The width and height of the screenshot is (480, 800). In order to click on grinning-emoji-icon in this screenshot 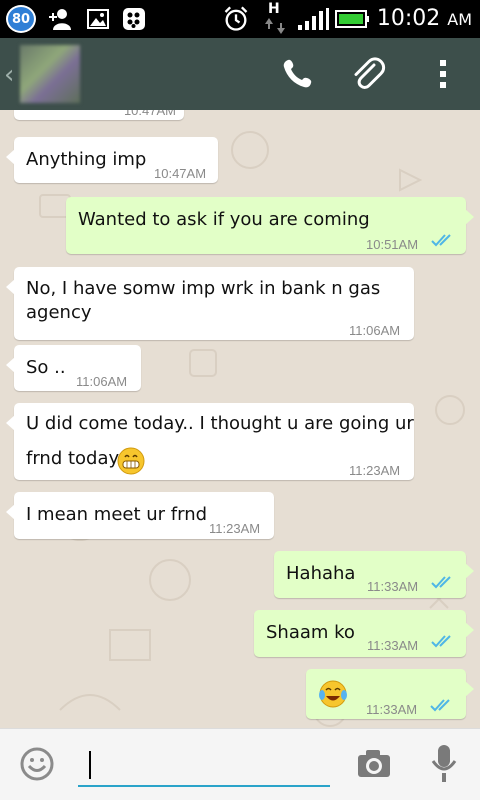, I will do `click(131, 461)`.